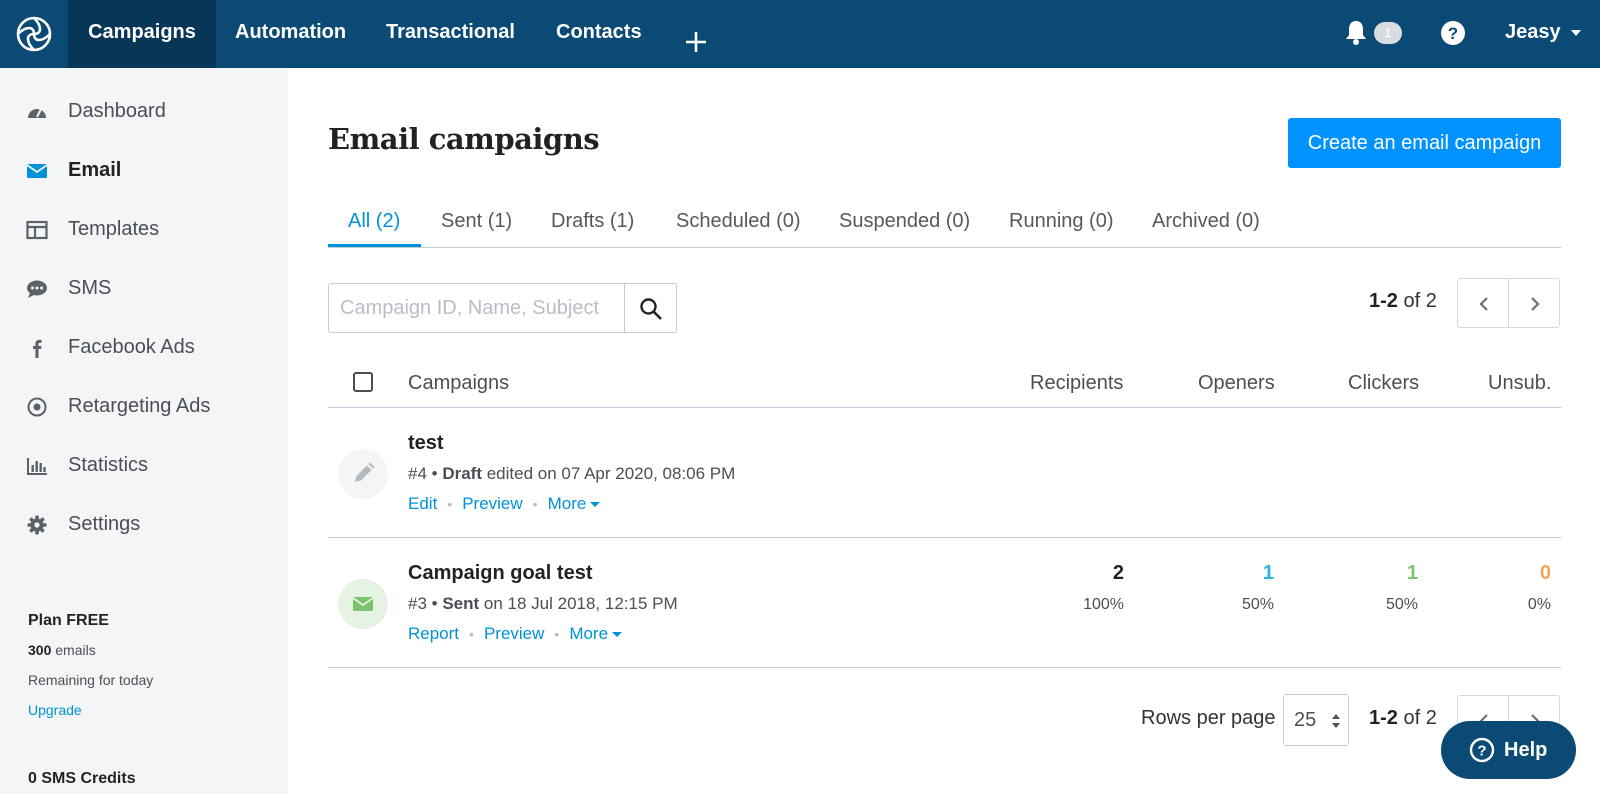  Describe the element at coordinates (95, 170) in the screenshot. I see `sidebar-item-label: Email` at that location.